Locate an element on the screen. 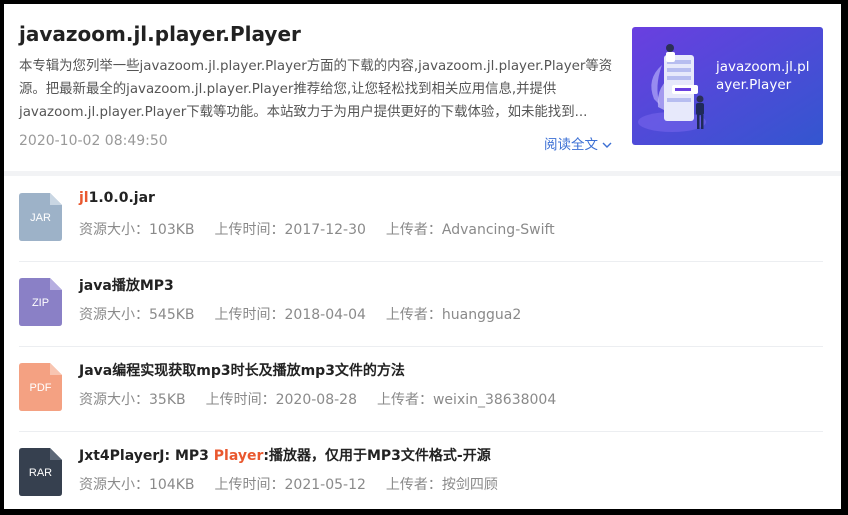 The height and width of the screenshot is (515, 848). publish-date: 2020-10-02 08:49:50 is located at coordinates (93, 141).